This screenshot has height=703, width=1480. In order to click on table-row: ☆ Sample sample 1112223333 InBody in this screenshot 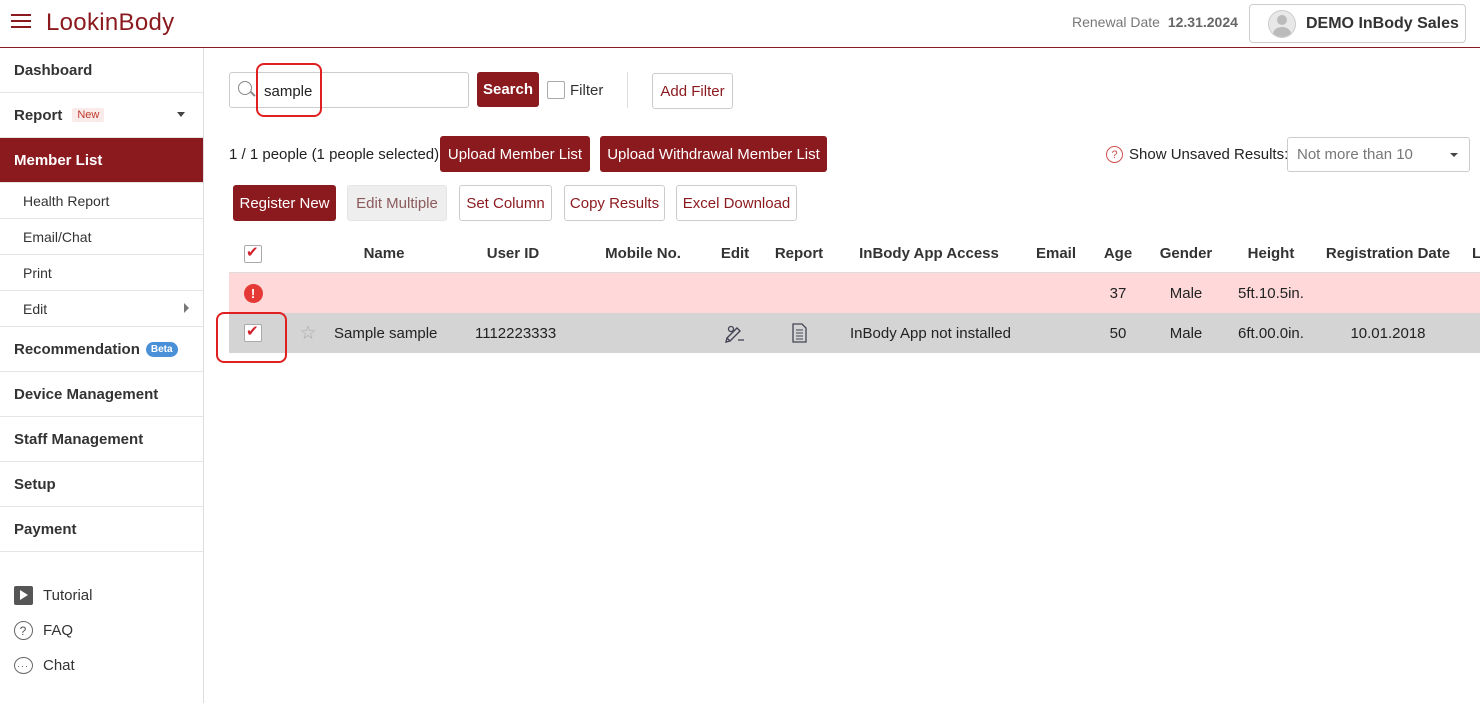, I will do `click(854, 333)`.